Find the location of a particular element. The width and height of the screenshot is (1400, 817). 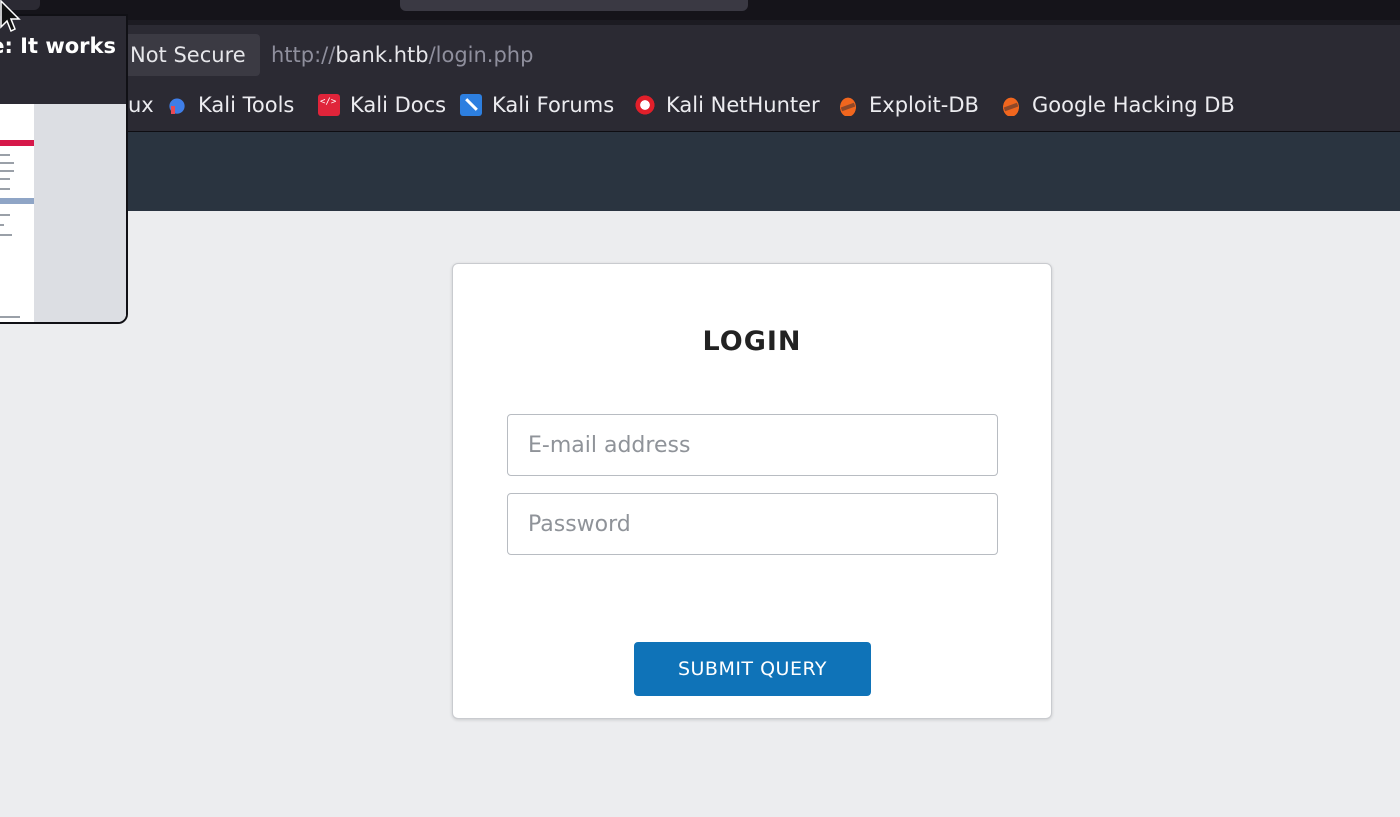

tab-preview-thumbnail is located at coordinates (63, 213).